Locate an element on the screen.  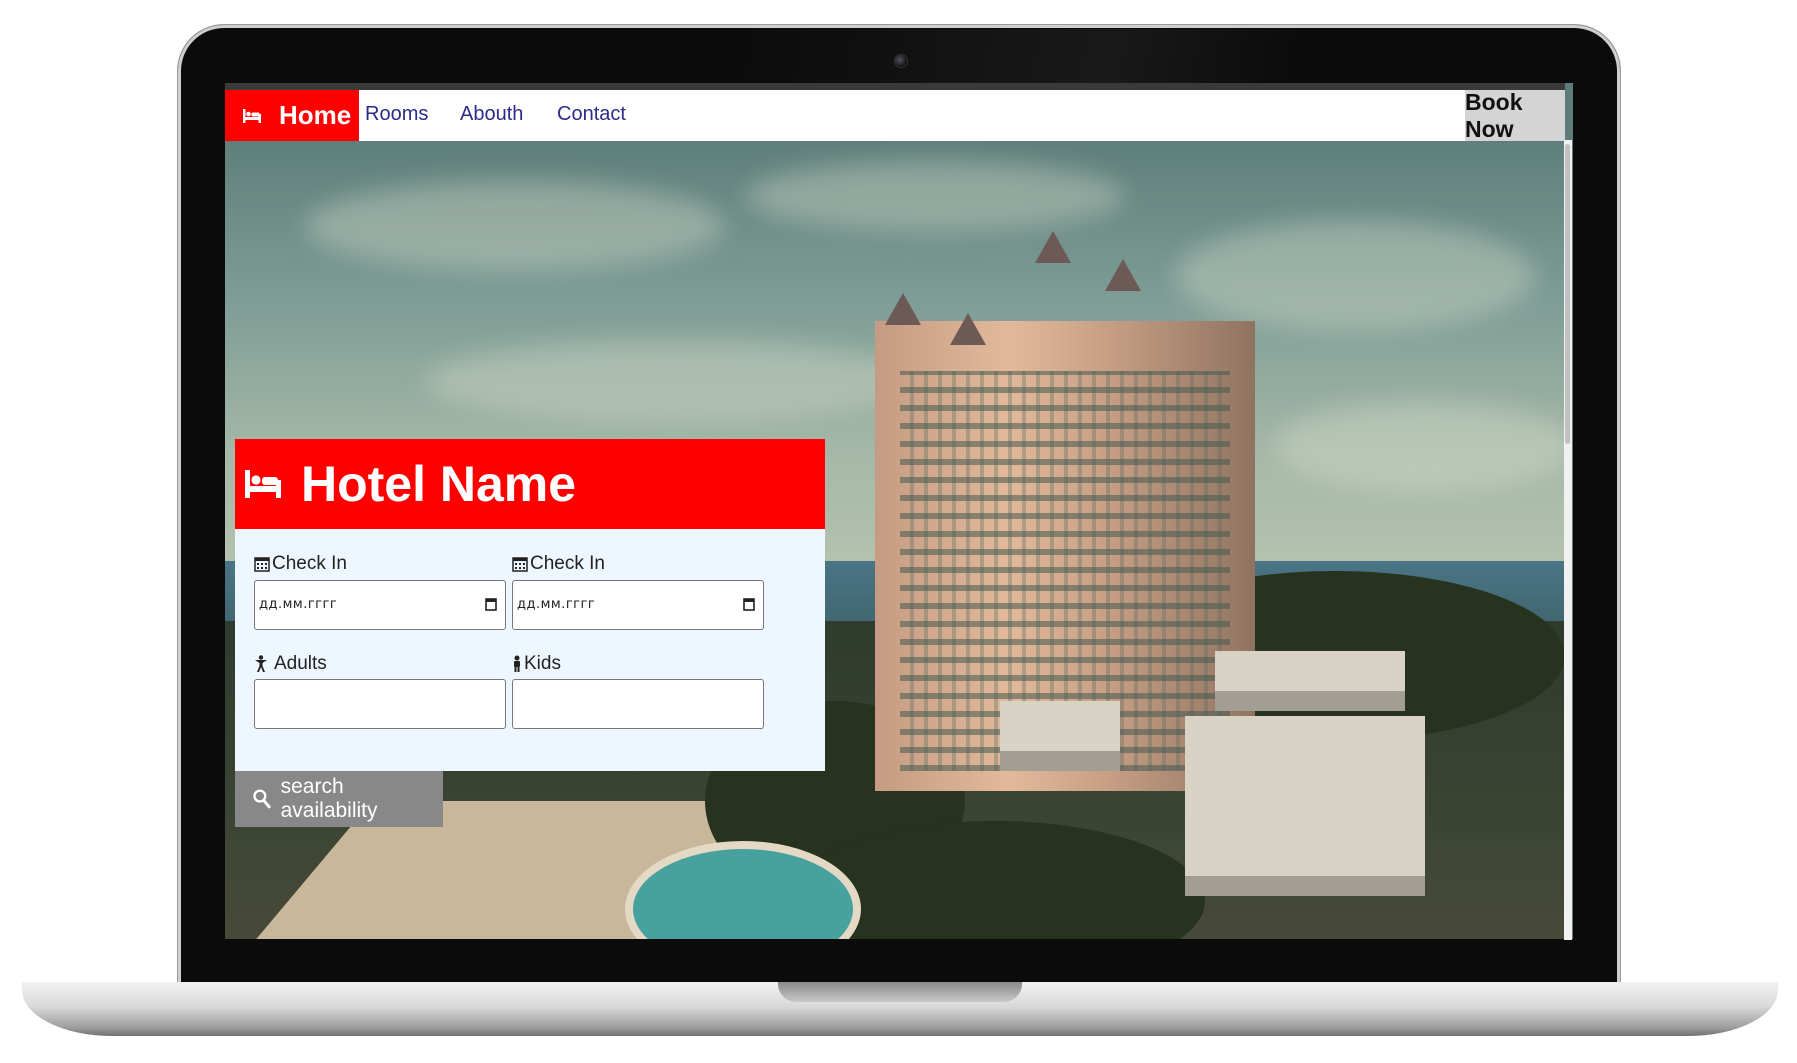
hotel-name-title: Hotel Name is located at coordinates (439, 484).